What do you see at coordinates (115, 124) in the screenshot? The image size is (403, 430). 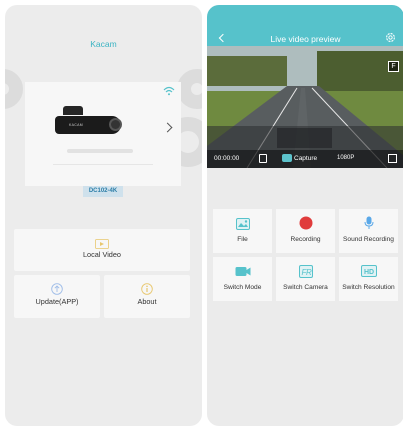 I see `dashcam-lens` at bounding box center [115, 124].